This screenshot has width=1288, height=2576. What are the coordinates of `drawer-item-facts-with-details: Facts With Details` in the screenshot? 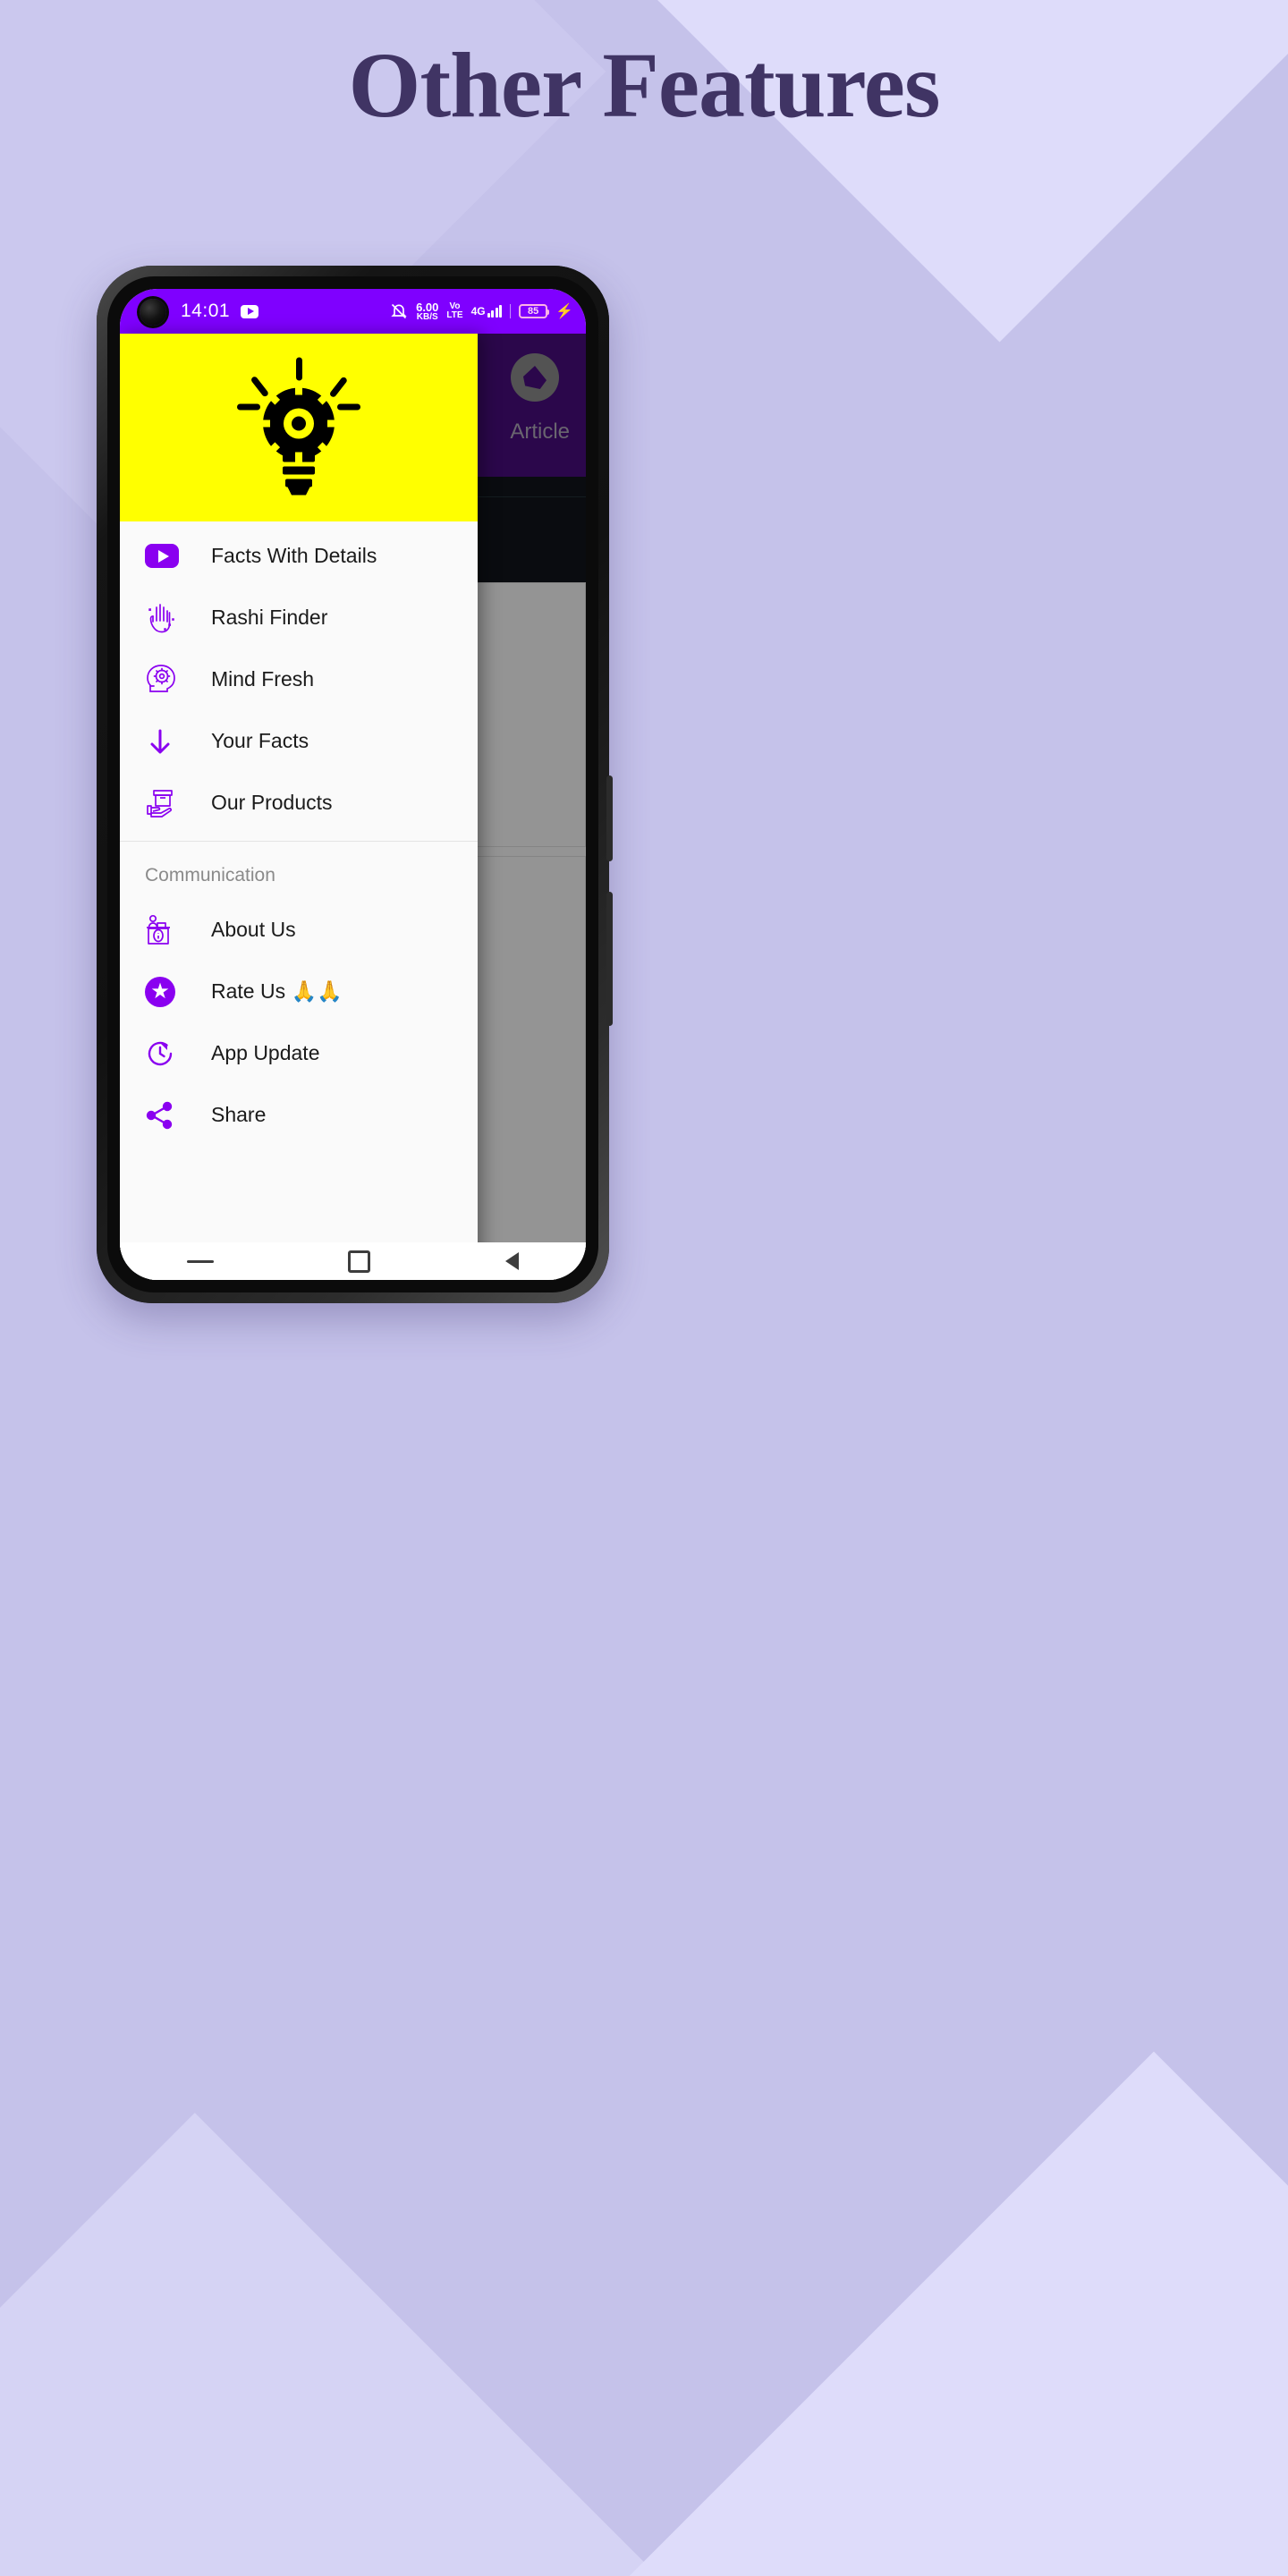 It's located at (299, 556).